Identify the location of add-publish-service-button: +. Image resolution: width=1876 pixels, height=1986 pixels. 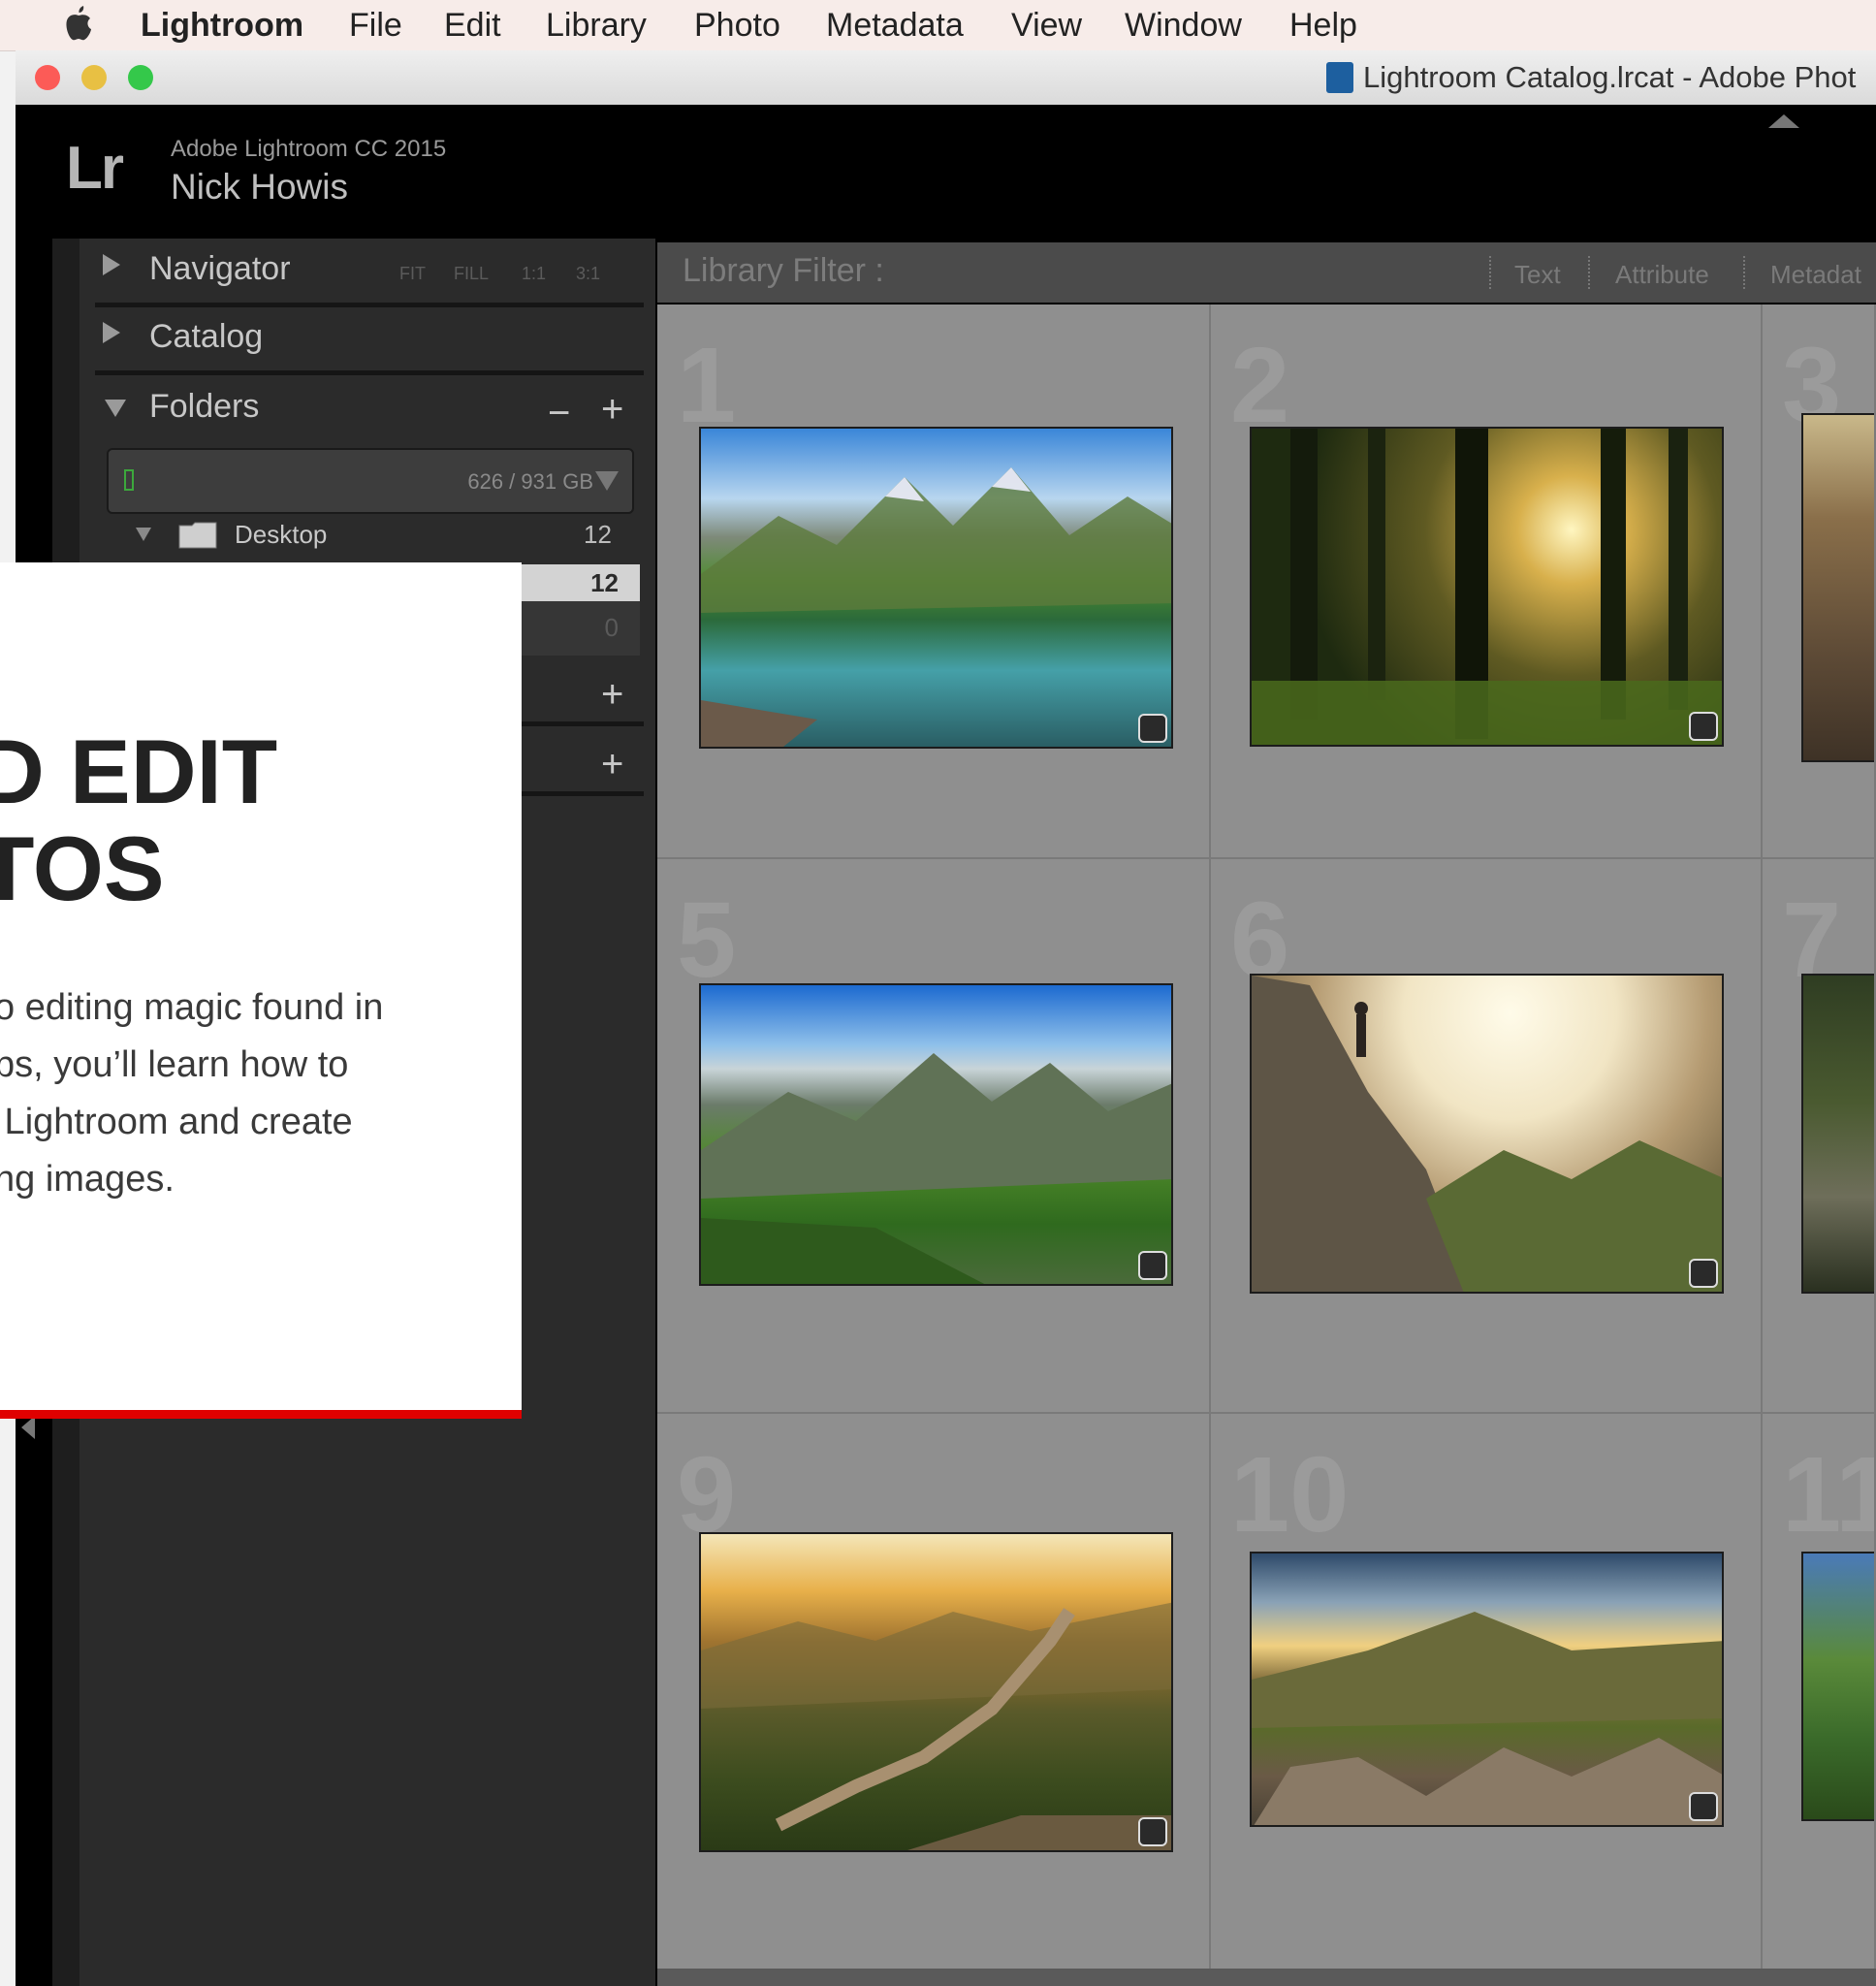
(612, 764).